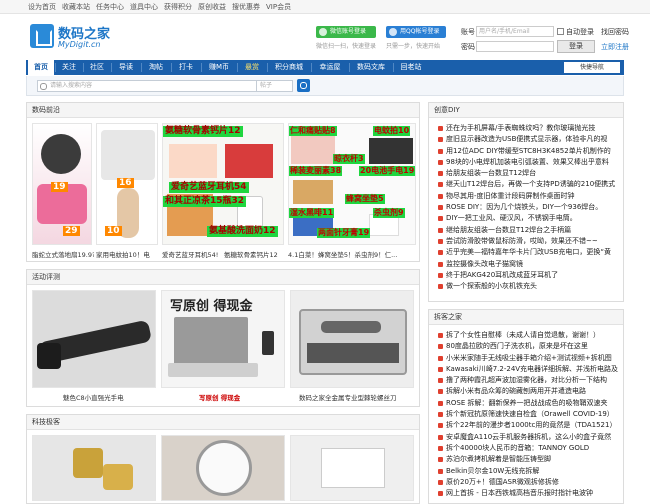 The height and width of the screenshot is (504, 650). What do you see at coordinates (186, 67) in the screenshot?
I see `nav-item-checkin: 打卡` at bounding box center [186, 67].